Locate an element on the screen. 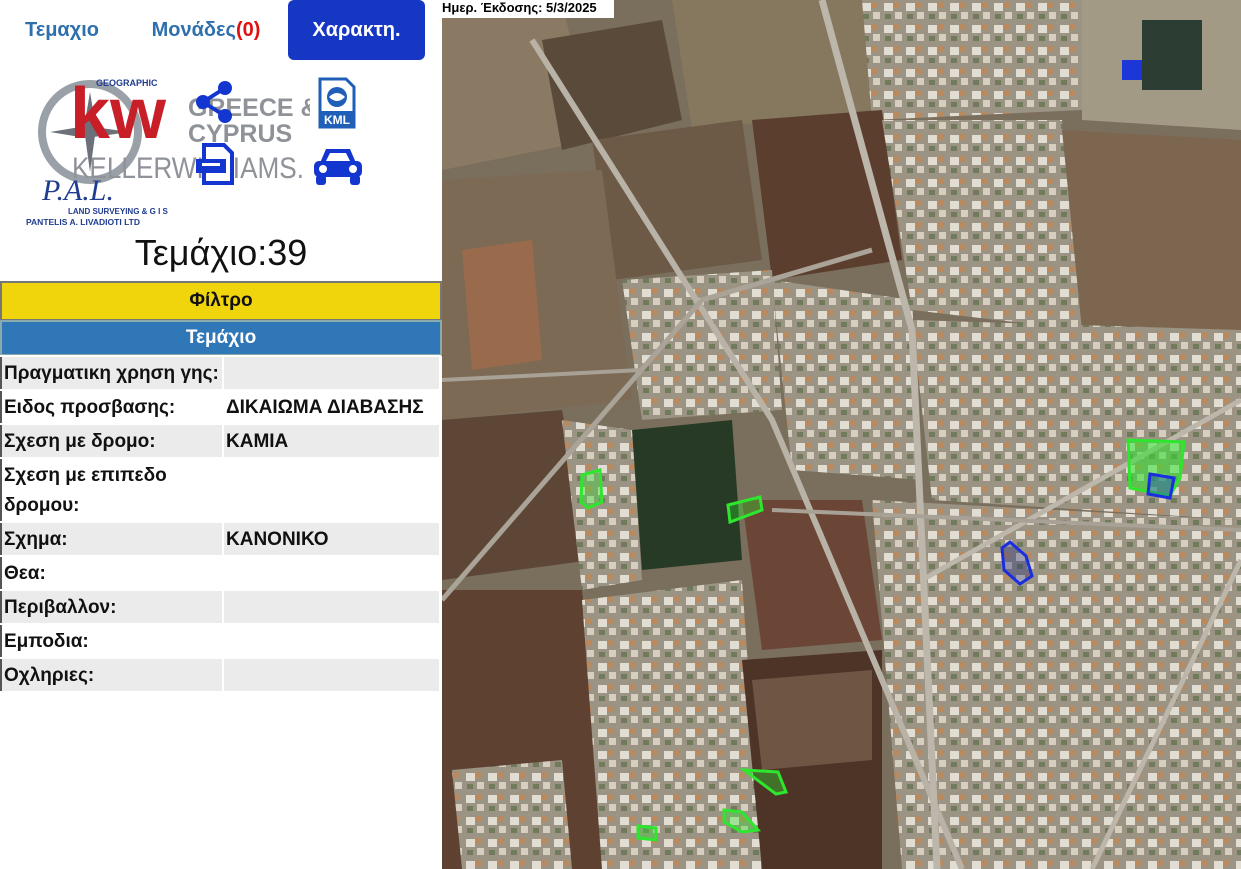 The image size is (1241, 869). attribute-row: Πραγματικη χρηση γης: is located at coordinates (220, 373).